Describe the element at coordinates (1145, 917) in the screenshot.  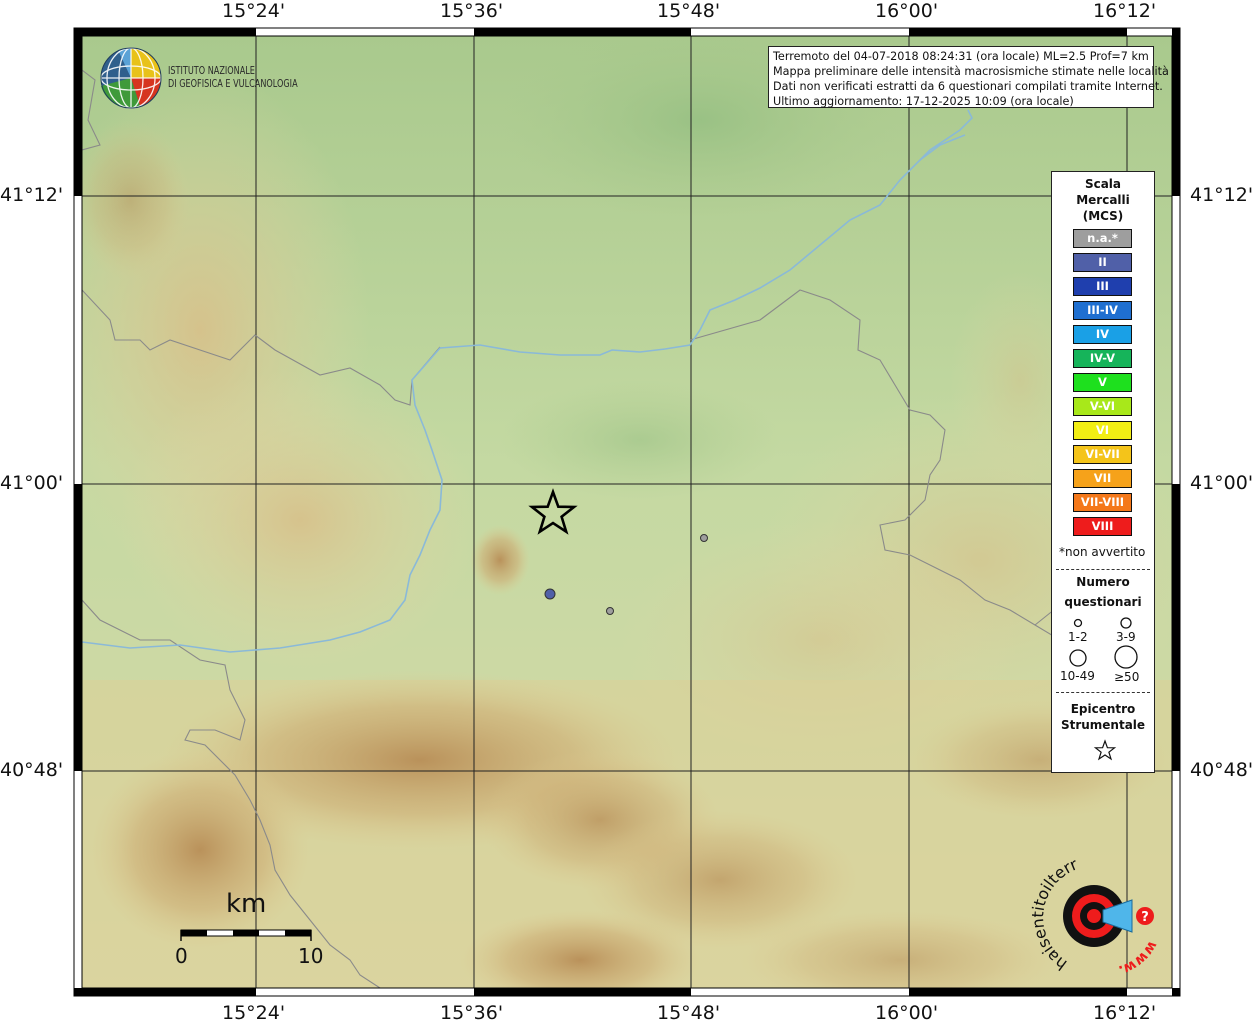
I see `site-logo-symbol: ?` at that location.